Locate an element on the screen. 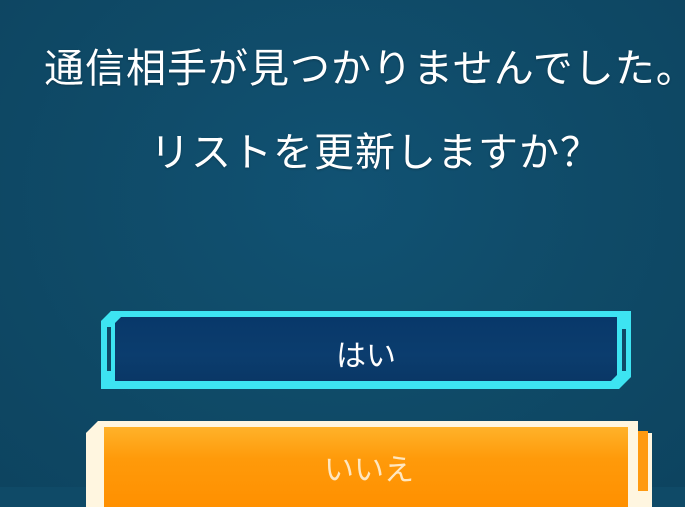 The height and width of the screenshot is (507, 685). yes-button-label: はい is located at coordinates (366, 356).